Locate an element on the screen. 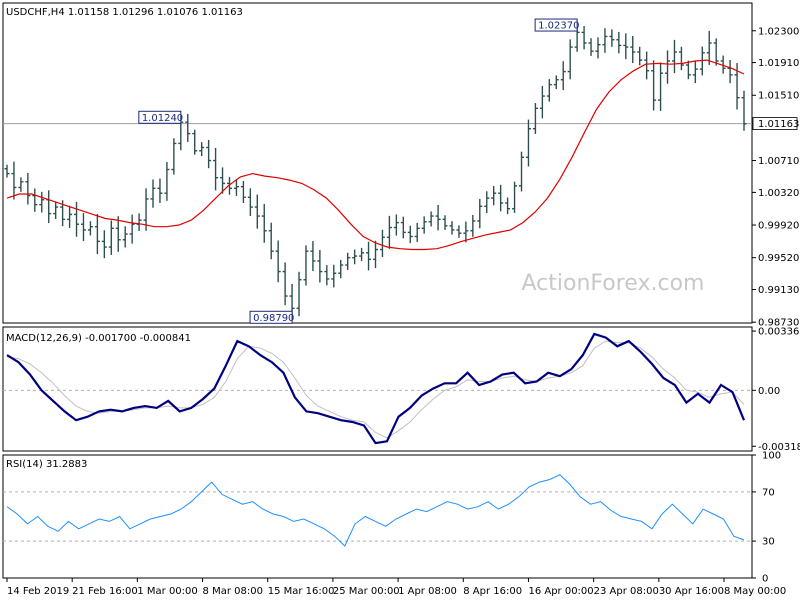 This screenshot has width=800, height=604. x-tick-label: 16 Apr 00:00 is located at coordinates (560, 591).